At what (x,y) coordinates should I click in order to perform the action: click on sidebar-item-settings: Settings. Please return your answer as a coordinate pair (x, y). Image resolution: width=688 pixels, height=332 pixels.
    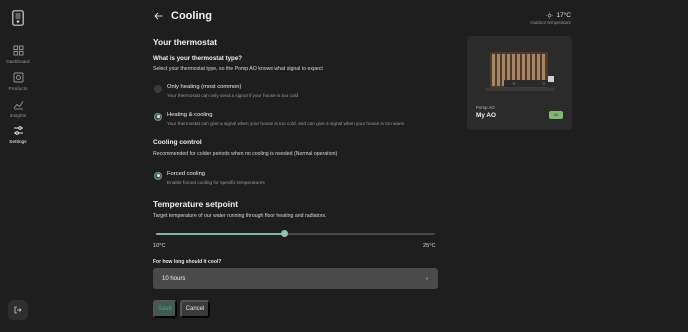
    Looking at the image, I should click on (18, 134).